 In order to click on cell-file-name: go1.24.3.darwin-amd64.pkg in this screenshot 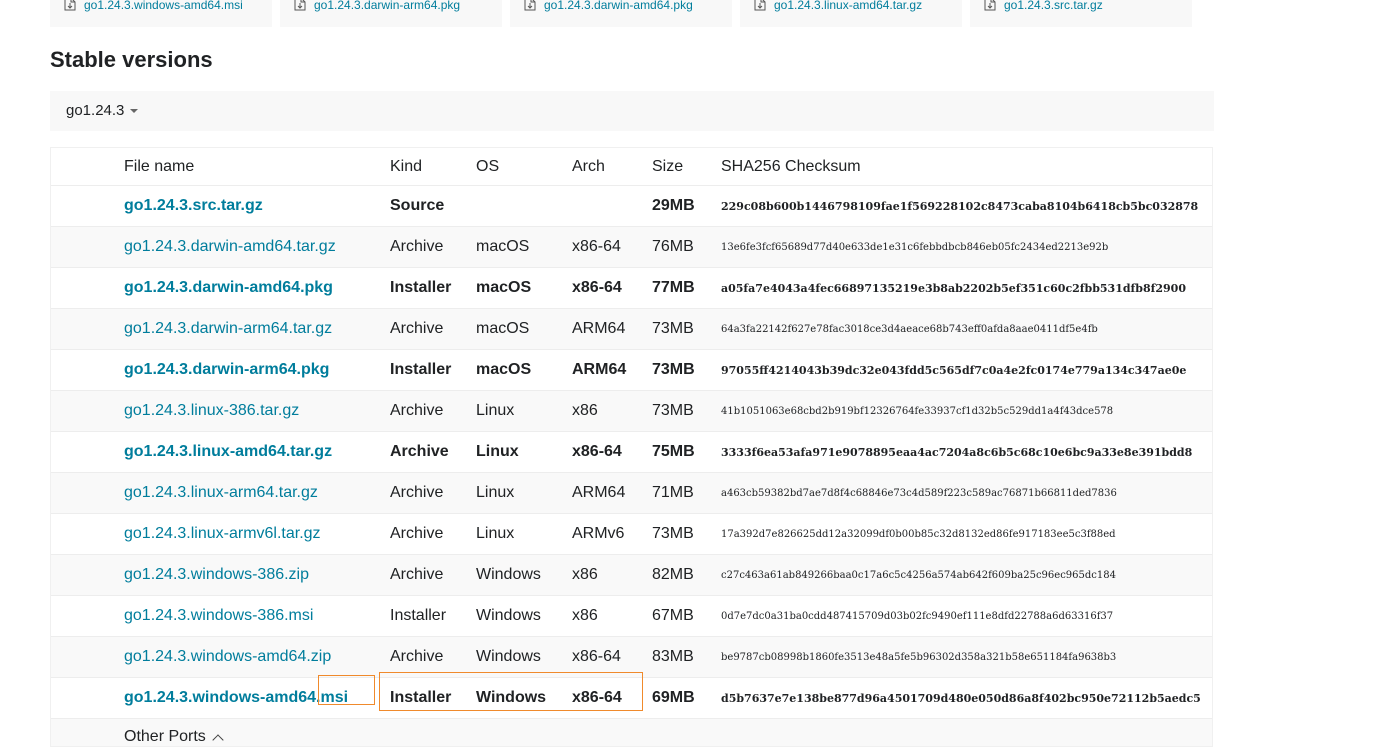, I will do `click(257, 288)`.